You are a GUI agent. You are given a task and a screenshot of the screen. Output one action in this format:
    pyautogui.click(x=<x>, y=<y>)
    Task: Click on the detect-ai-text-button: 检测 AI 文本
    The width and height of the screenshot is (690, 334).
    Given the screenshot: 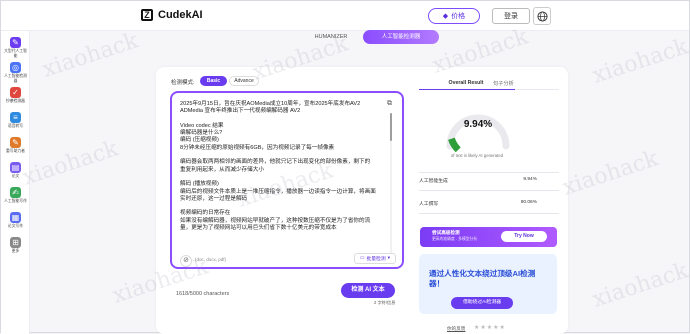 What is the action you would take?
    pyautogui.click(x=368, y=290)
    